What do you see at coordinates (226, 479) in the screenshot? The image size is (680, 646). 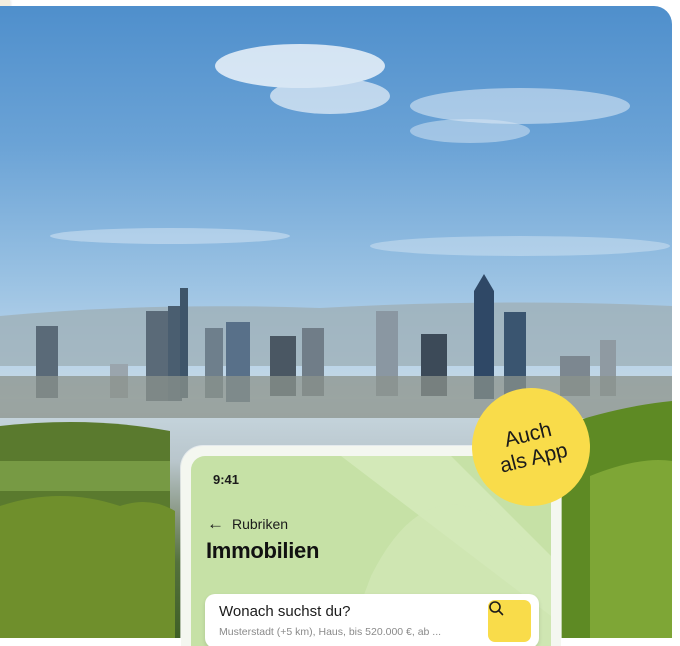 I see `status-time: 9:41` at bounding box center [226, 479].